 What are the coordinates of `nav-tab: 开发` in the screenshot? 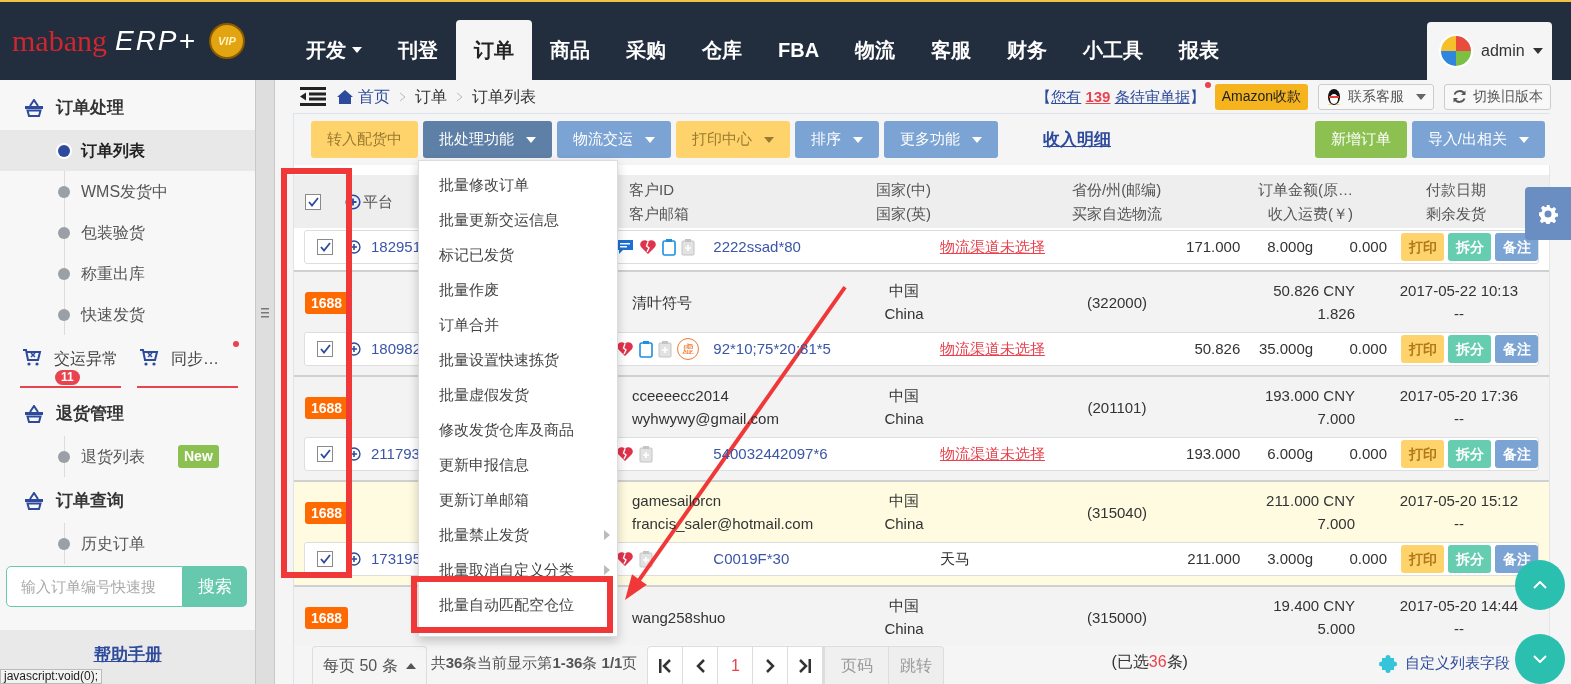 It's located at (334, 50).